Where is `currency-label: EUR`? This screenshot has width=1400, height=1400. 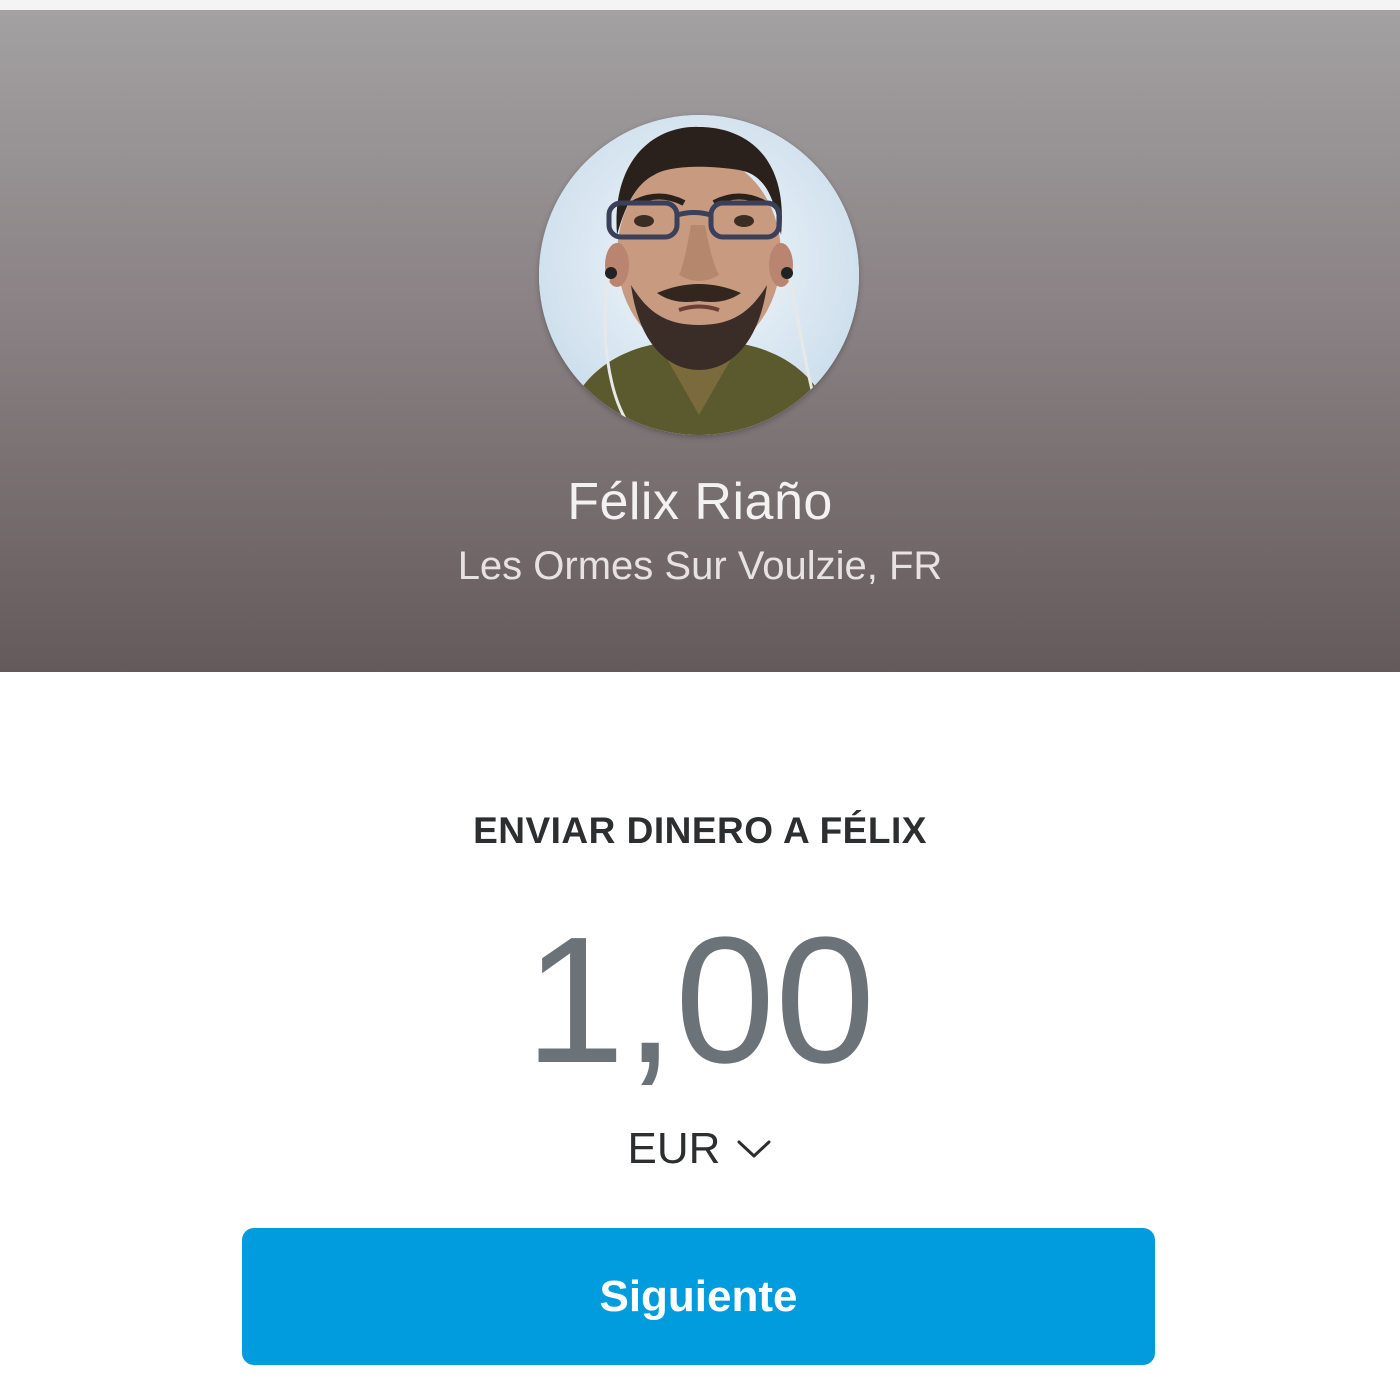 currency-label: EUR is located at coordinates (674, 1148).